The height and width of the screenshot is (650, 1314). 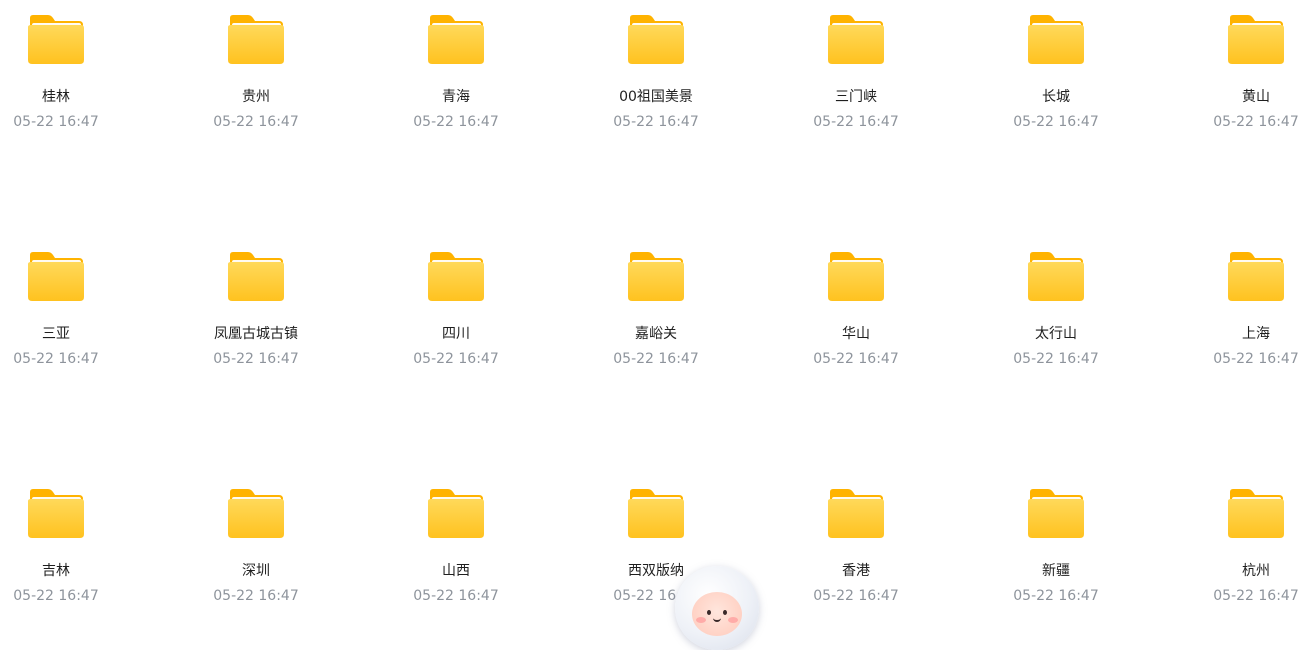 I want to click on folder-item: 凤凰古城古镇 05-22 16:47, so click(x=256, y=312).